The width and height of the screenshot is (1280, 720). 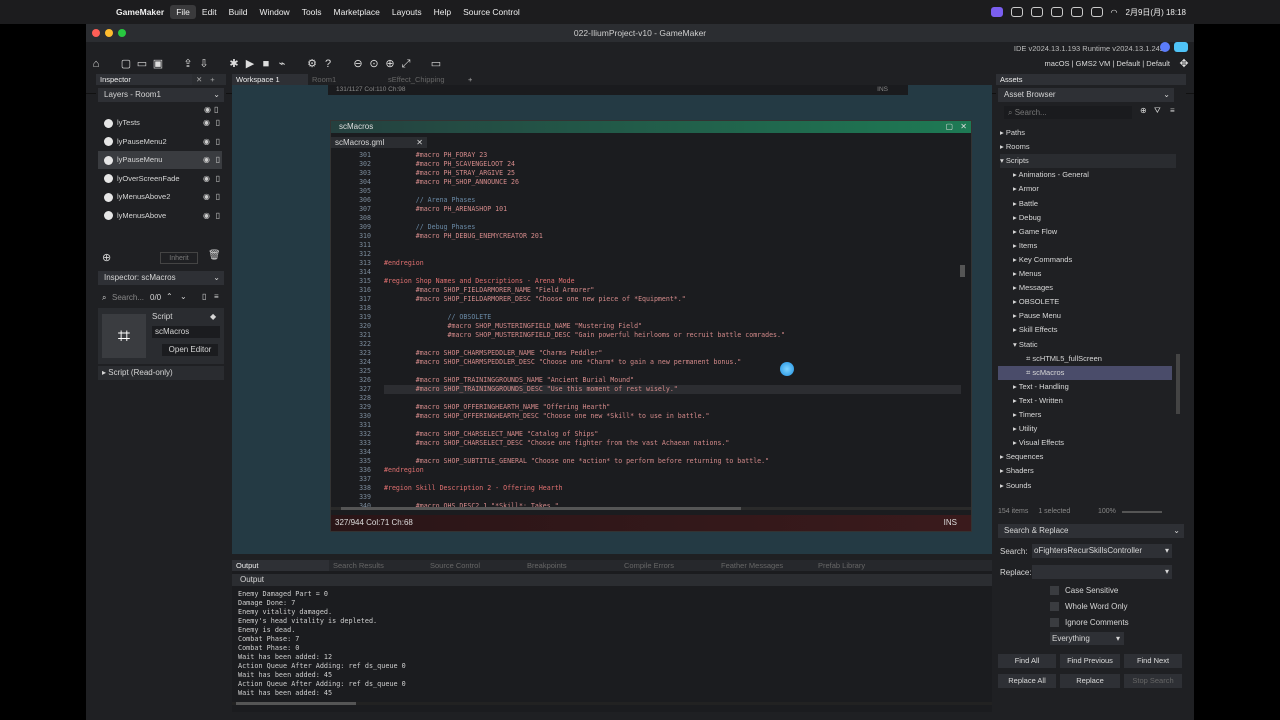 I want to click on menu-help: Help, so click(x=442, y=12).